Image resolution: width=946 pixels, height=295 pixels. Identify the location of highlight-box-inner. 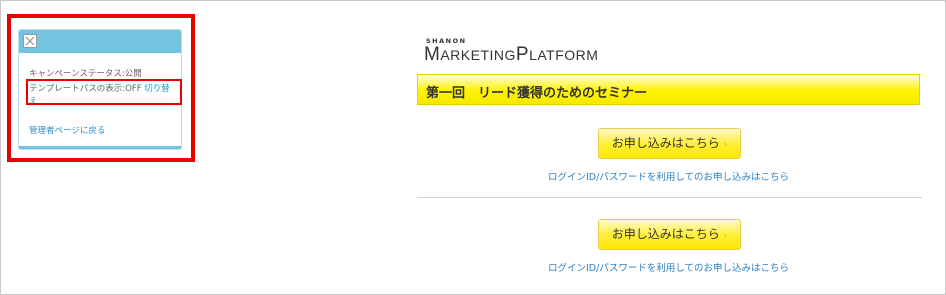
(104, 92).